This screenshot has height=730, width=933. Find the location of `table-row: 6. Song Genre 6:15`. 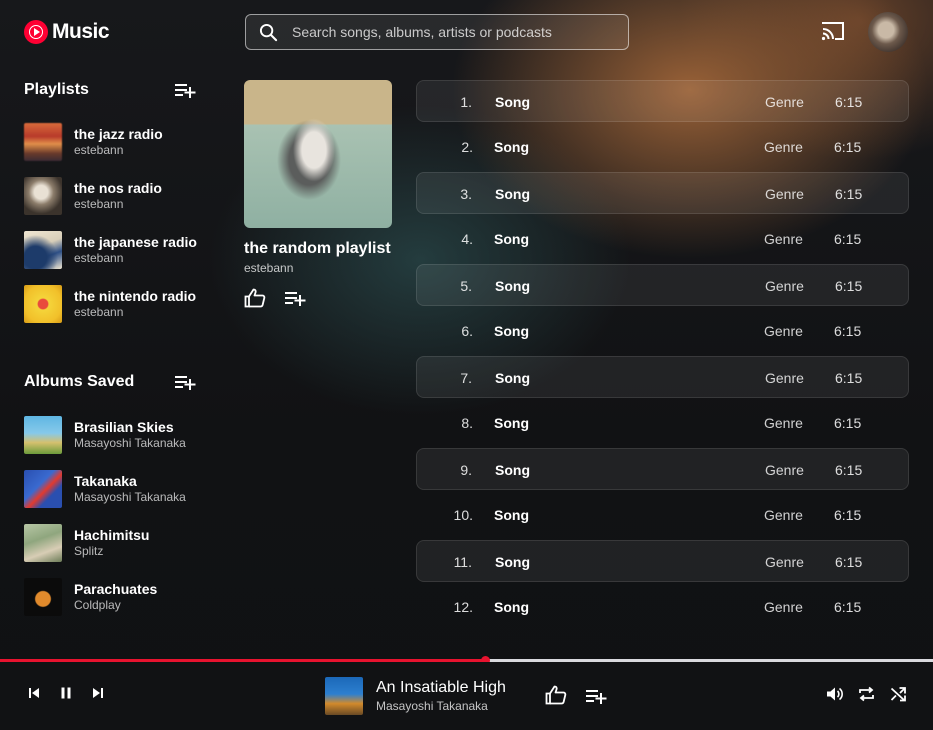

table-row: 6. Song Genre 6:15 is located at coordinates (662, 331).